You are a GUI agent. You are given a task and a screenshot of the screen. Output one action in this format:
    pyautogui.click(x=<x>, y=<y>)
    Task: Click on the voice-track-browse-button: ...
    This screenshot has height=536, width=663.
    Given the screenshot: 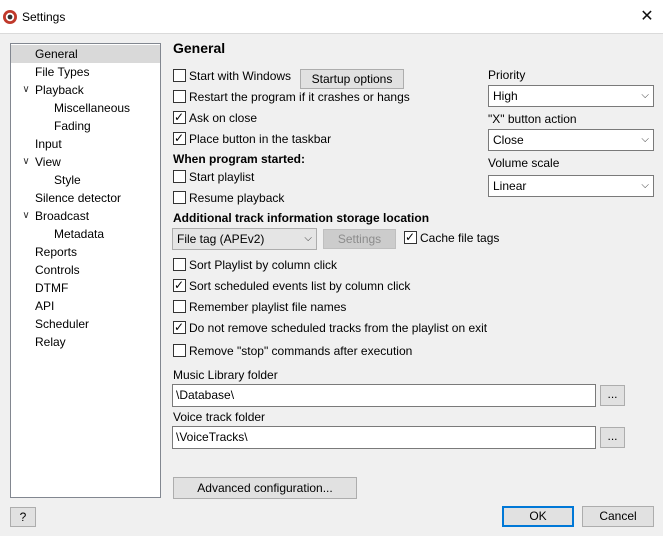 What is the action you would take?
    pyautogui.click(x=612, y=437)
    